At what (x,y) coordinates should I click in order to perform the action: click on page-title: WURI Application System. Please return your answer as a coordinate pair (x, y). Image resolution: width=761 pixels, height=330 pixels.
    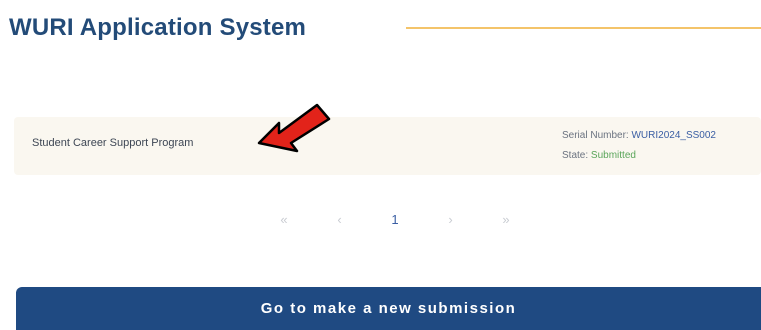
    Looking at the image, I should click on (158, 27).